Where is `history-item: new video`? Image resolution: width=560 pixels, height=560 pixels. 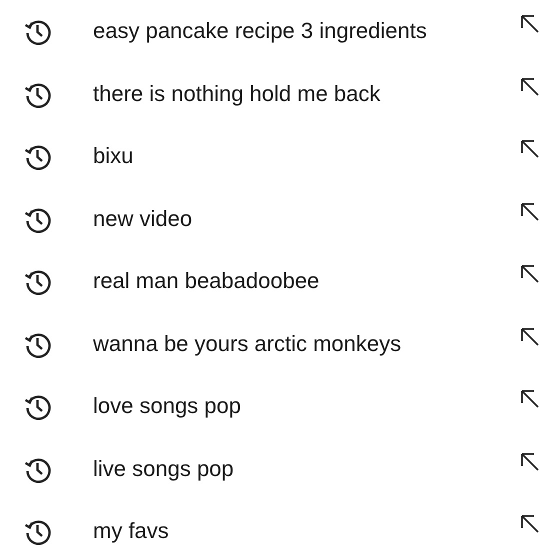
history-item: new video is located at coordinates (280, 219).